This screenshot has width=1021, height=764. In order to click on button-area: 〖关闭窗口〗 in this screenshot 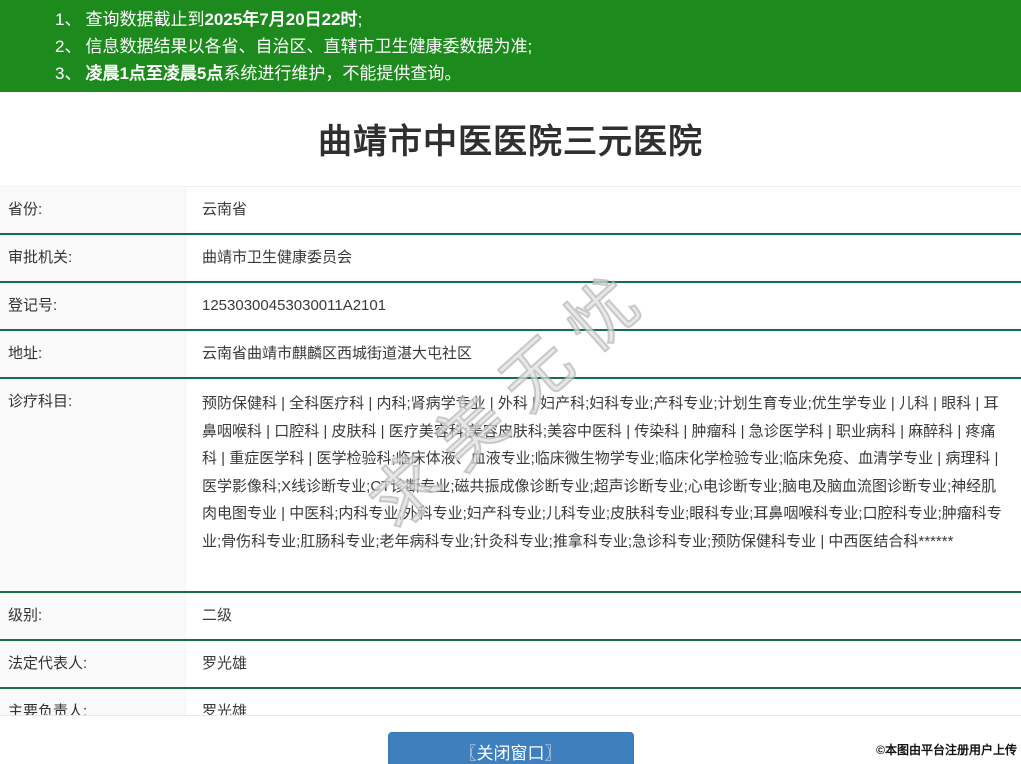, I will do `click(510, 748)`.